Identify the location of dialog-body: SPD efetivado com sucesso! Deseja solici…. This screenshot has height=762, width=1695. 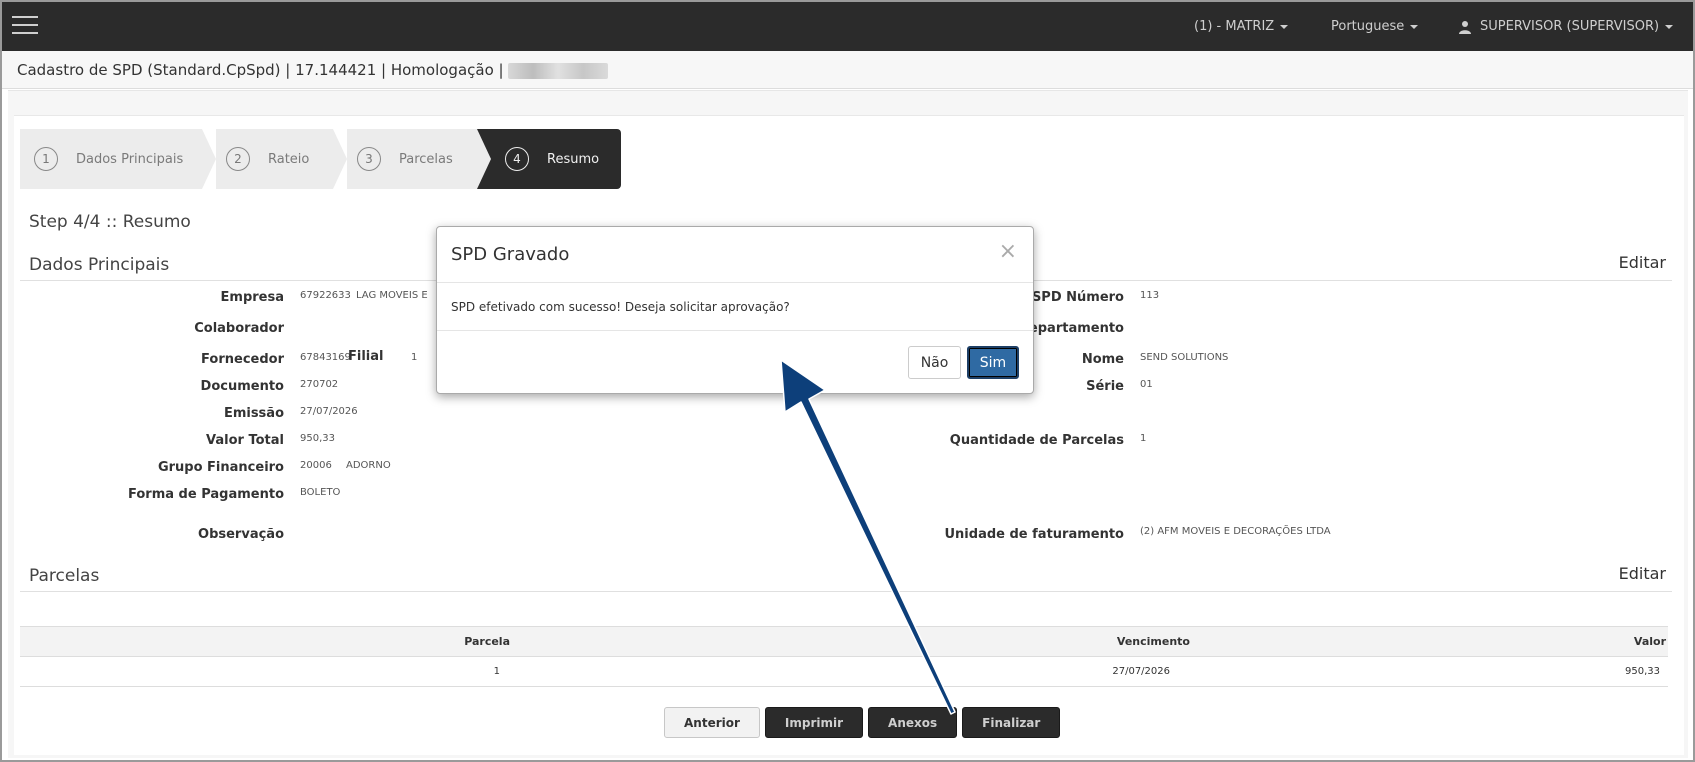
(735, 307).